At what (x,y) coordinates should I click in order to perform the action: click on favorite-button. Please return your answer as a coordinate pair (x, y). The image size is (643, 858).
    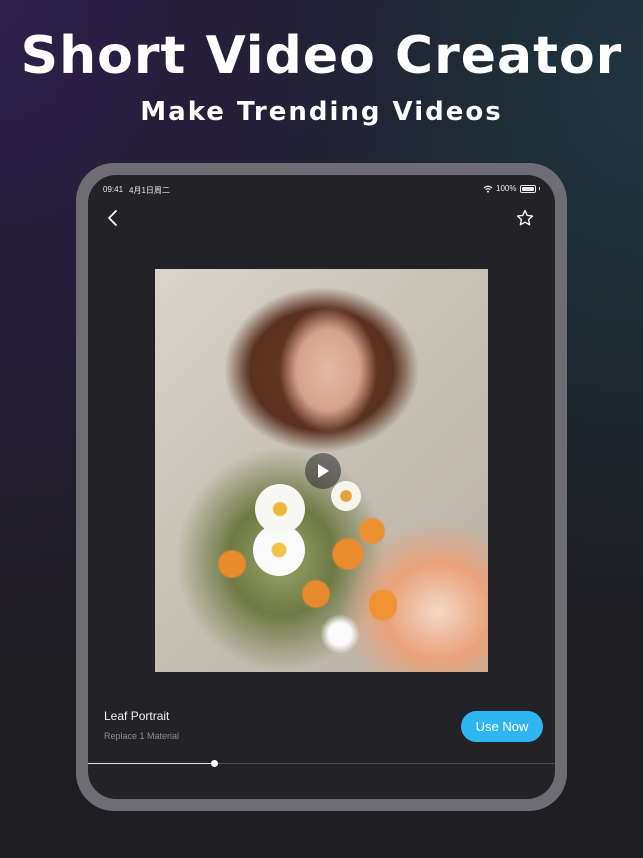
    Looking at the image, I should click on (525, 218).